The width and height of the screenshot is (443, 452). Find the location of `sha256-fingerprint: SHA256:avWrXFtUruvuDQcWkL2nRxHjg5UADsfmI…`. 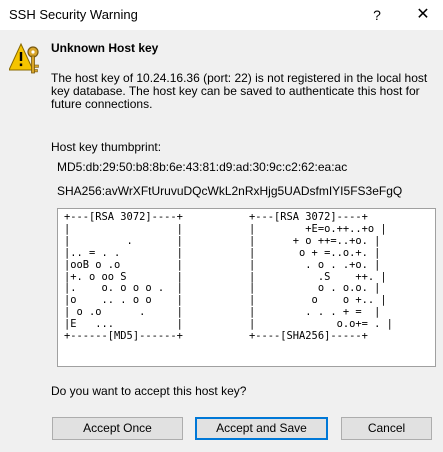

sha256-fingerprint: SHA256:avWrXFtUruvuDQcWkL2nRxHjg5UADsfmI… is located at coordinates (230, 191).